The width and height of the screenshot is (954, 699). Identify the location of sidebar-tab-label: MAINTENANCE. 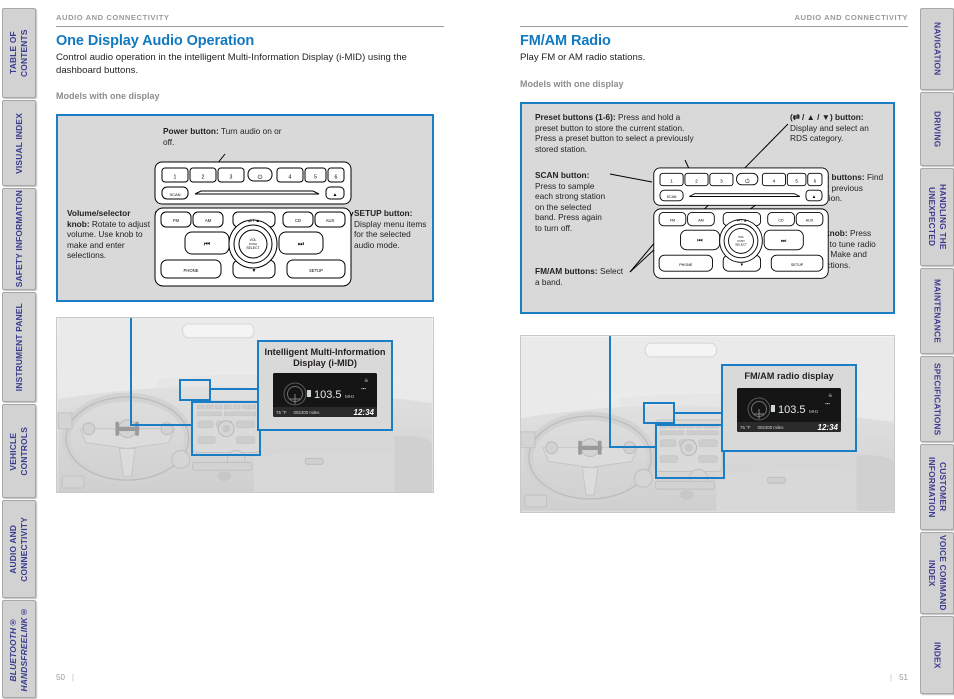
(937, 311).